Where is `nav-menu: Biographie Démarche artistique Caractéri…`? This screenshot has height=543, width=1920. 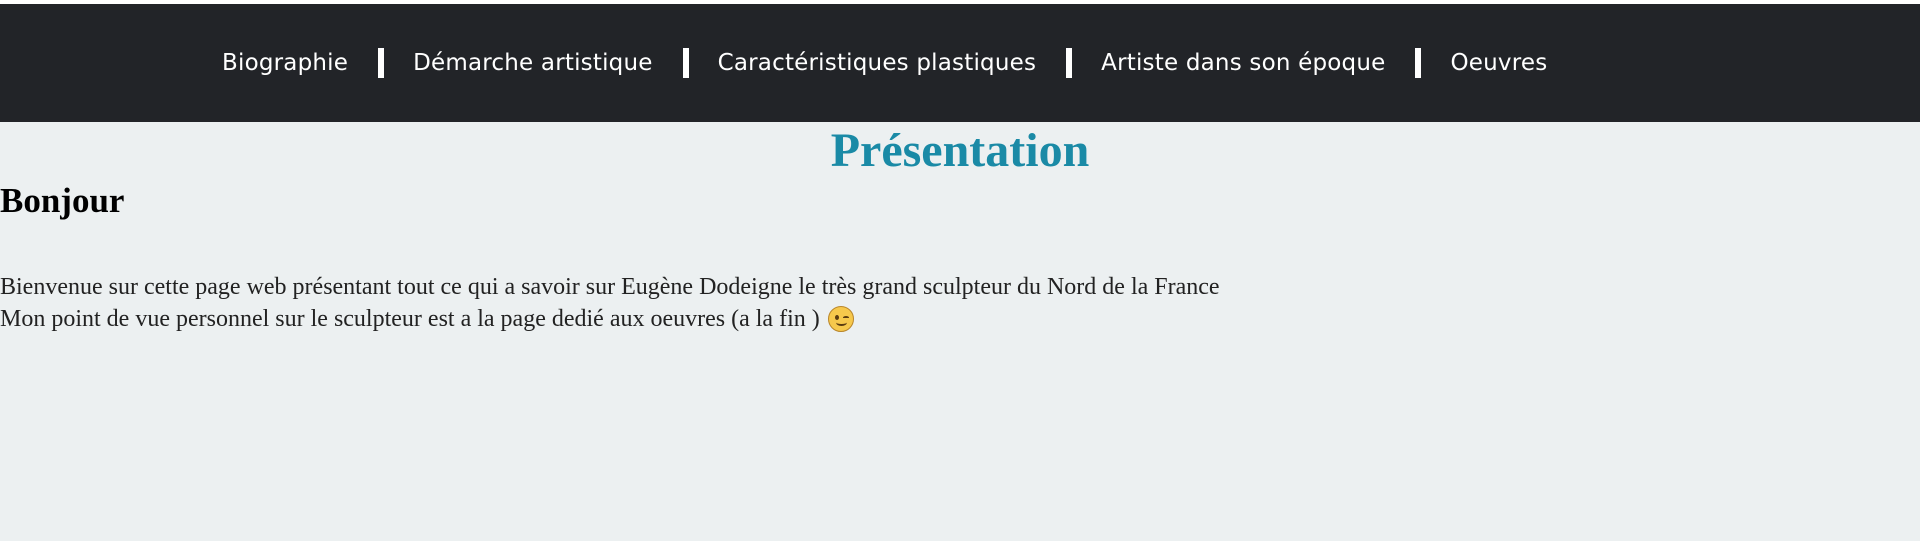 nav-menu: Biographie Démarche artistique Caractéri… is located at coordinates (884, 63).